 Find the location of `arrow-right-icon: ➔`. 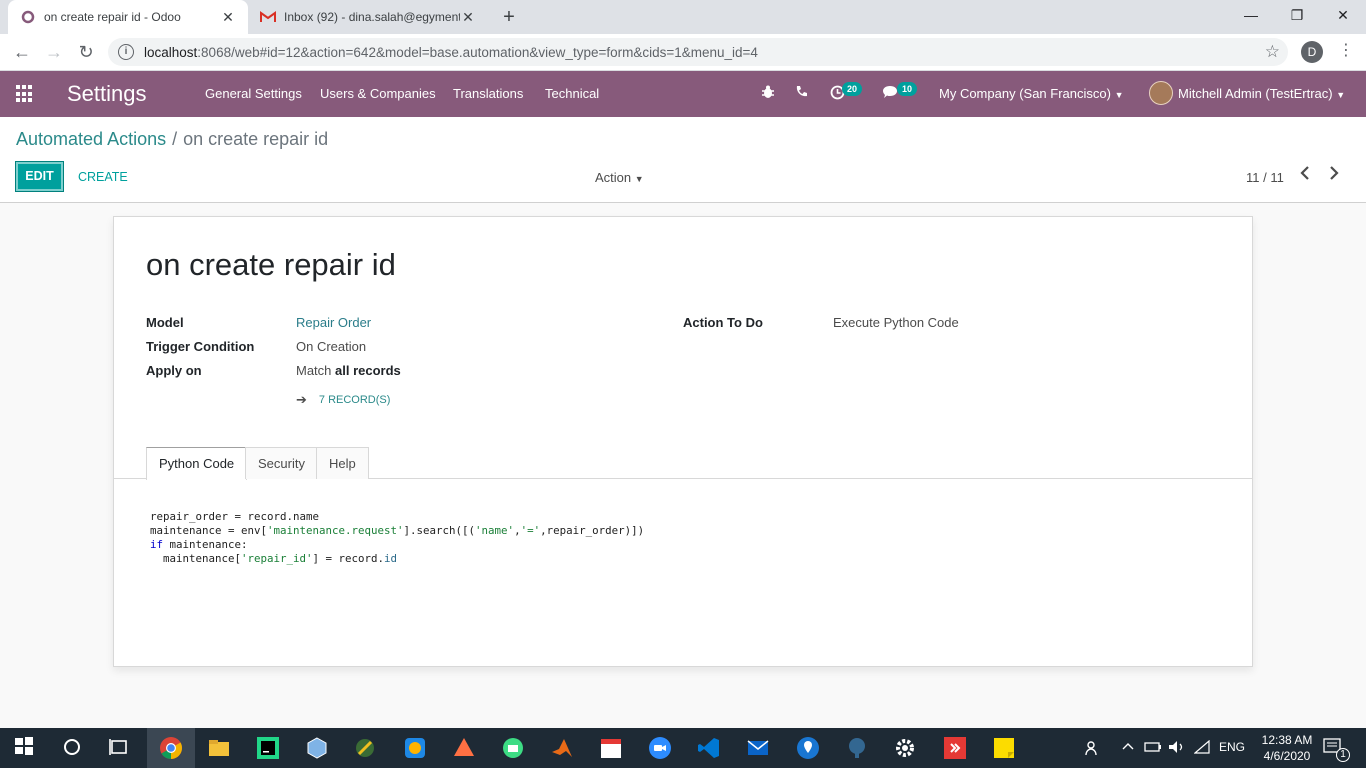

arrow-right-icon: ➔ is located at coordinates (301, 399).